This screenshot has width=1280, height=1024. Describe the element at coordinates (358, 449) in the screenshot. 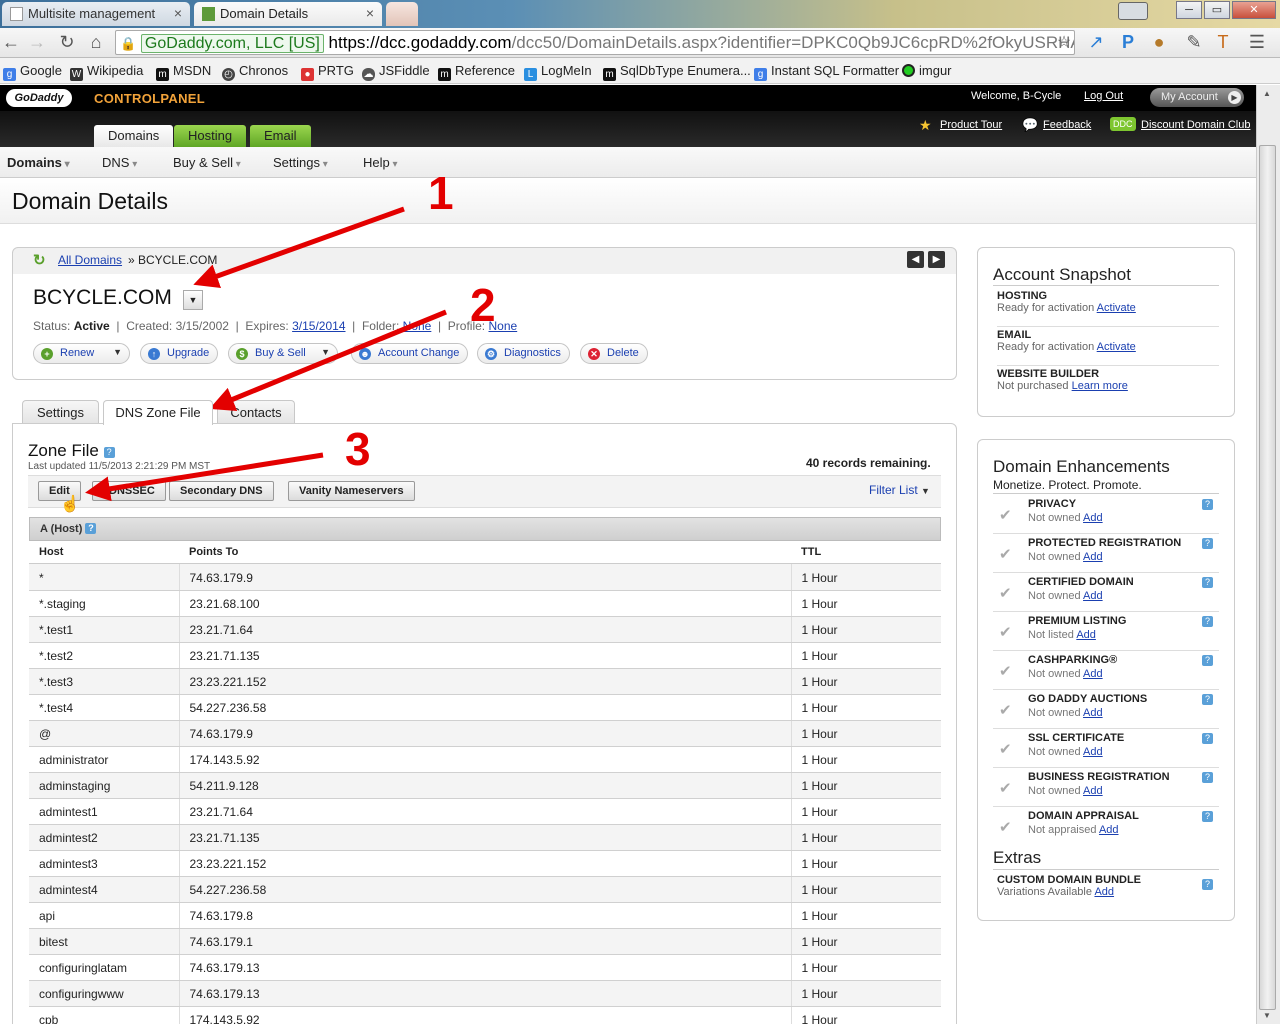

I see `annotation-number-3: 3` at that location.